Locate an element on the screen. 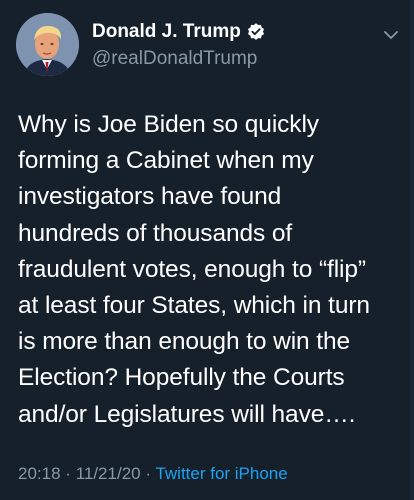  author-display-name: Donald J. Trump is located at coordinates (179, 32).